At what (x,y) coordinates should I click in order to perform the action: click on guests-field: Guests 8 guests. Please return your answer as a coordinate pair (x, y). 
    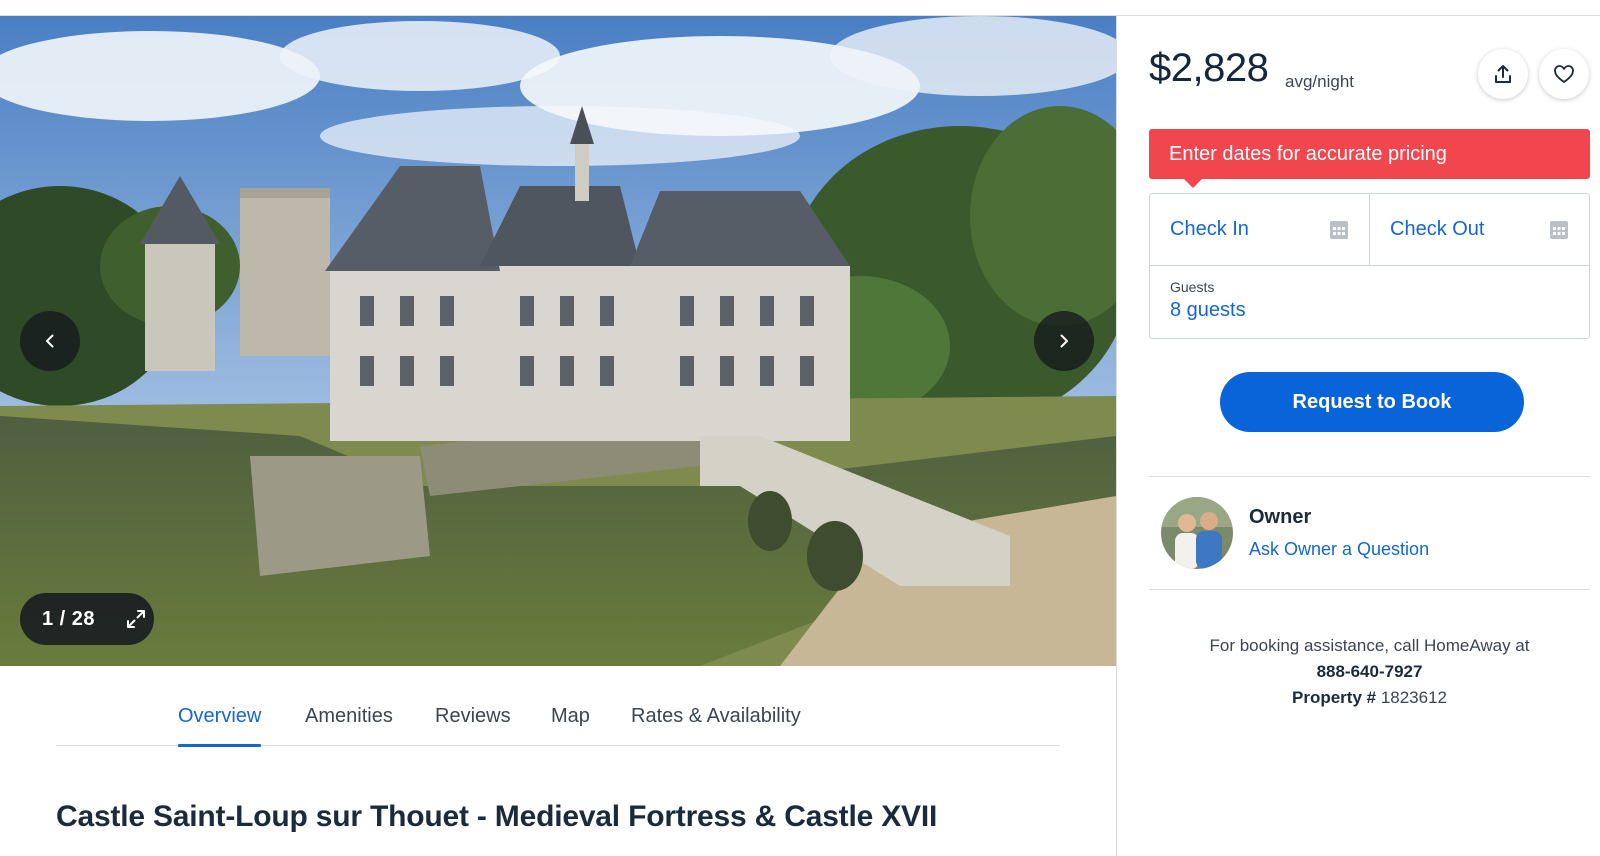
    Looking at the image, I should click on (1369, 302).